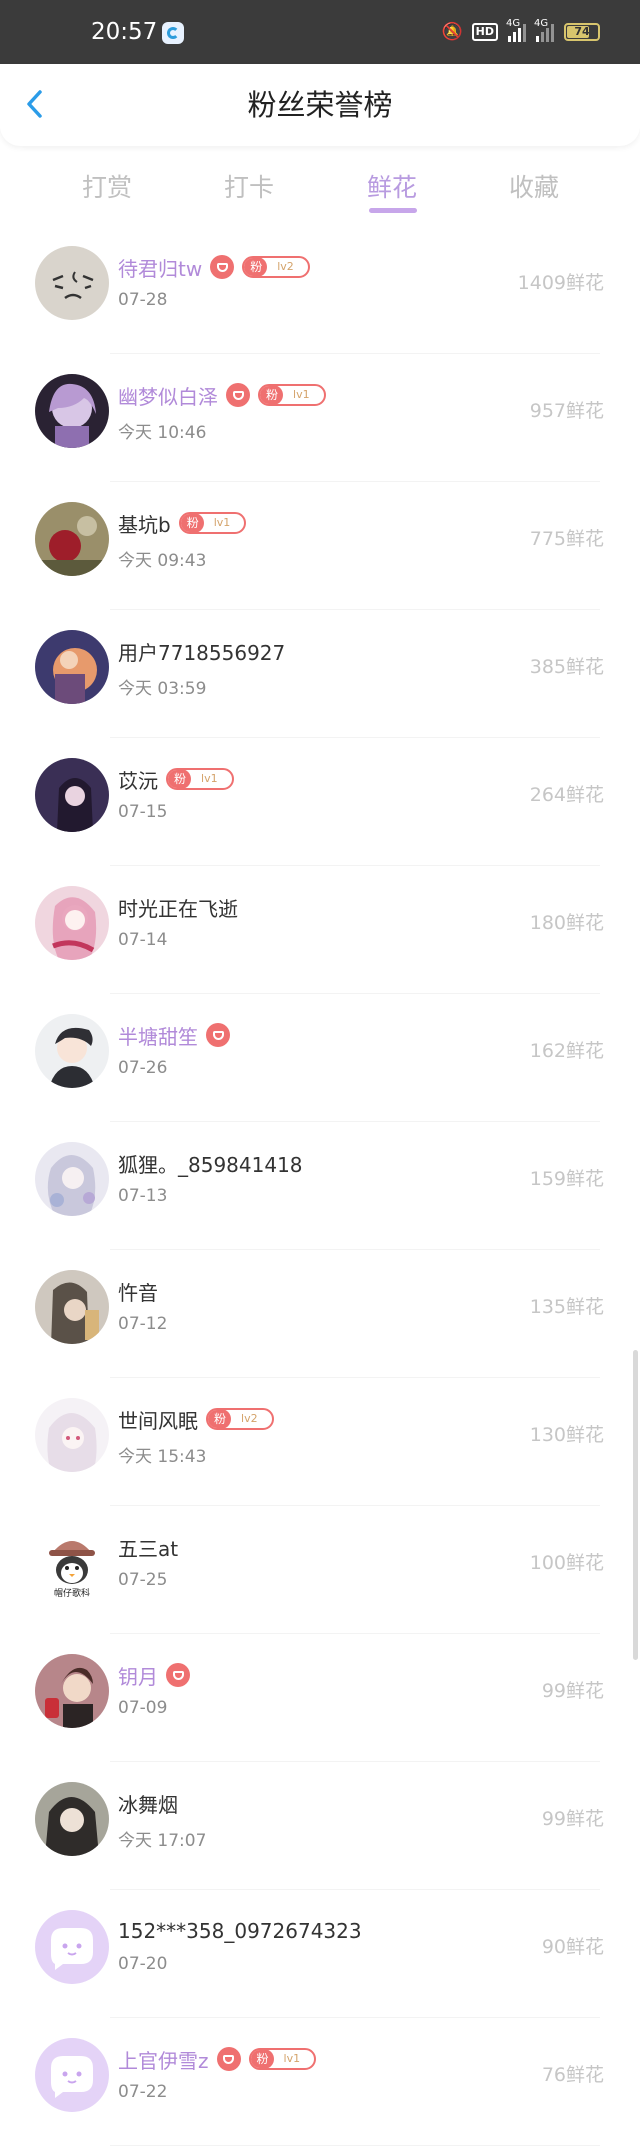 This screenshot has height=2146, width=640. Describe the element at coordinates (144, 523) in the screenshot. I see `fan-name: 基坑b` at that location.